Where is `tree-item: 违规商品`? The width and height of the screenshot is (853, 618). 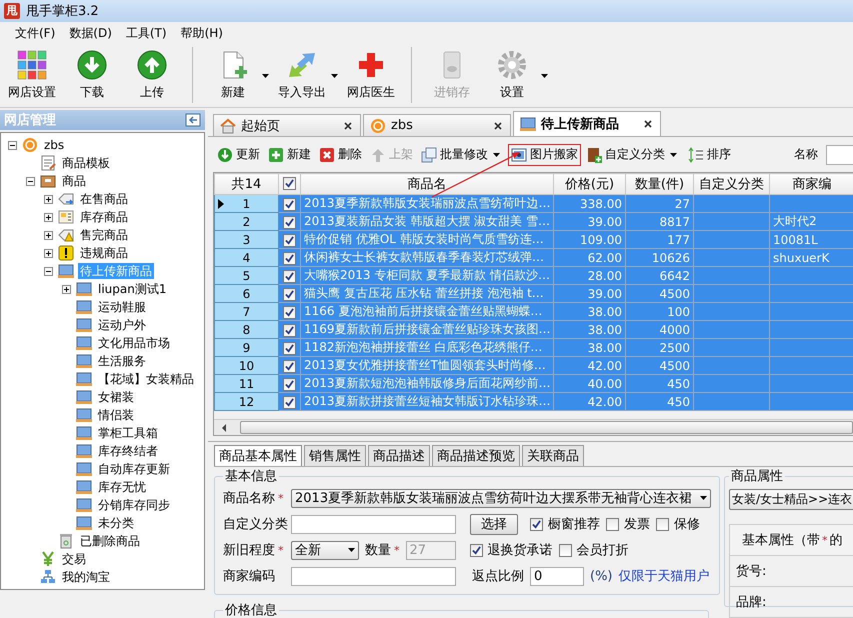
tree-item: 违规商品 is located at coordinates (104, 253).